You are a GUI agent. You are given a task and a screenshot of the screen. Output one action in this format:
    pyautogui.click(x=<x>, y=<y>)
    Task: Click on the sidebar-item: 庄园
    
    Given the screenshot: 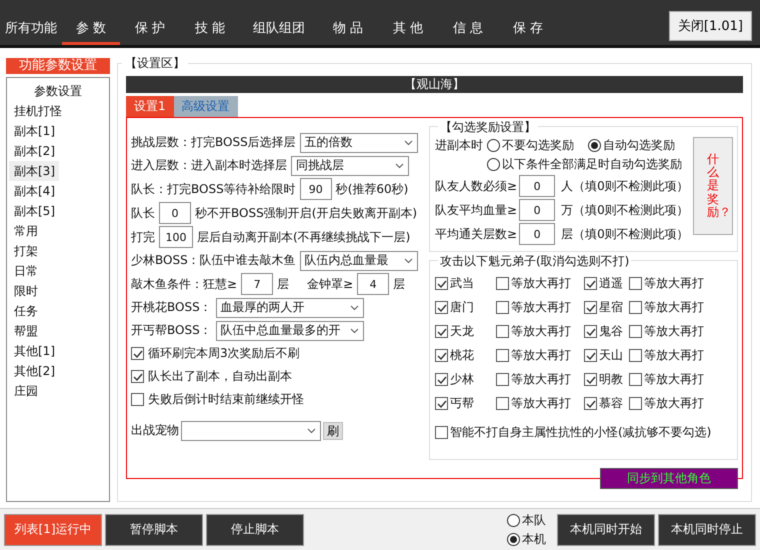 What is the action you would take?
    pyautogui.click(x=58, y=391)
    